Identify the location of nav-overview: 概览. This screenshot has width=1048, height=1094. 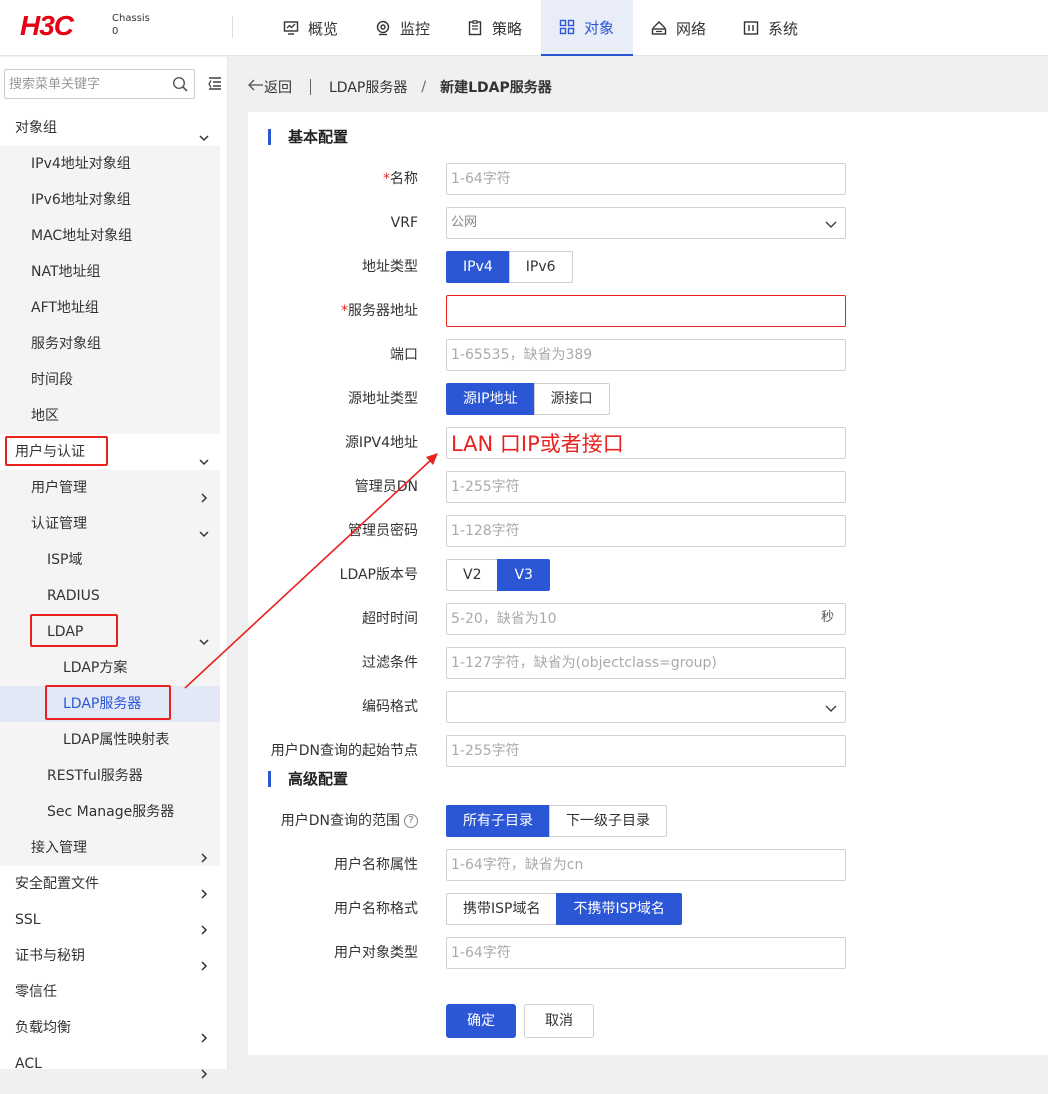
(310, 28).